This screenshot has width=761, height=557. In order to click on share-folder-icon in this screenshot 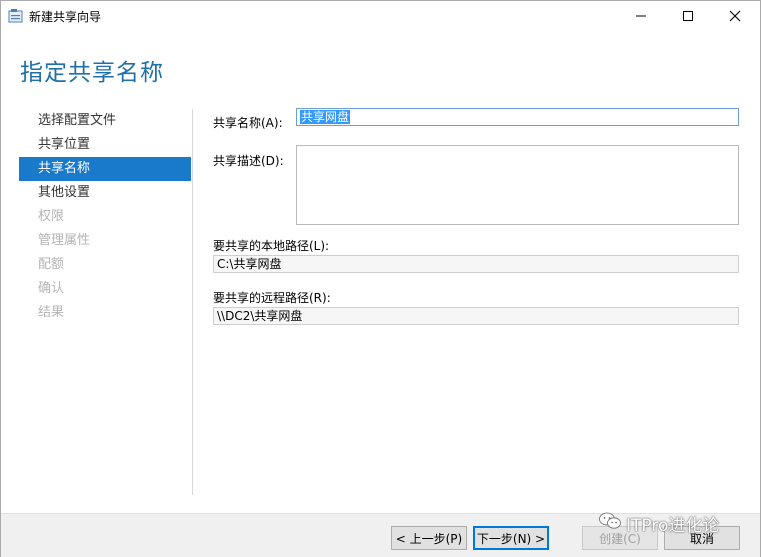, I will do `click(16, 16)`.